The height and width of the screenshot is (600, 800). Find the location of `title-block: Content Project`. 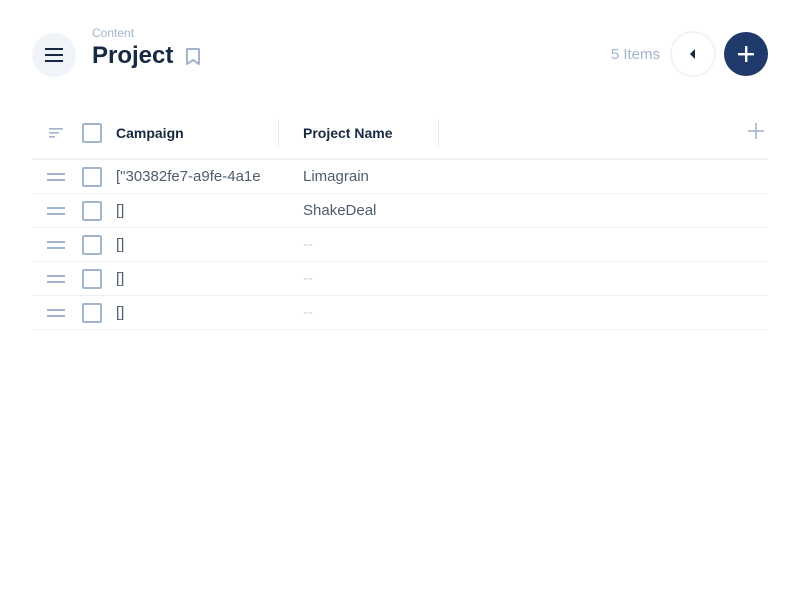

title-block: Content Project is located at coordinates (146, 48).